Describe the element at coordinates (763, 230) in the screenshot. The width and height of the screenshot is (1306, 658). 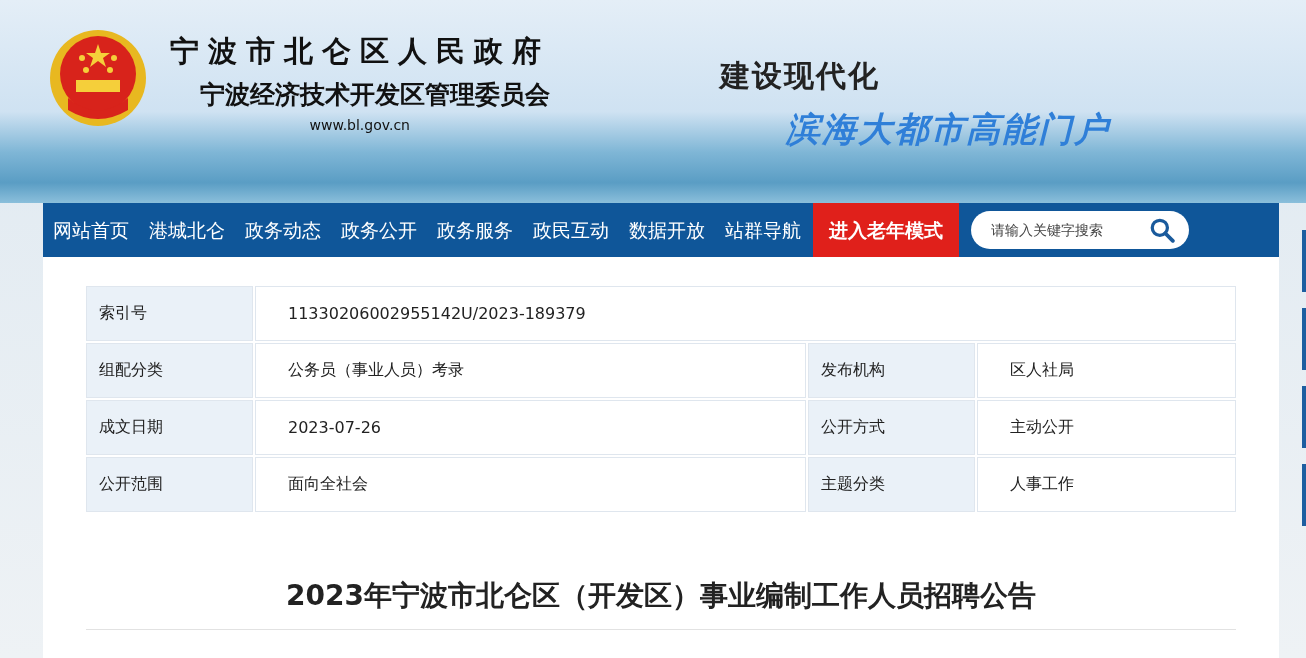
I see `nav-link: 站群导航` at that location.